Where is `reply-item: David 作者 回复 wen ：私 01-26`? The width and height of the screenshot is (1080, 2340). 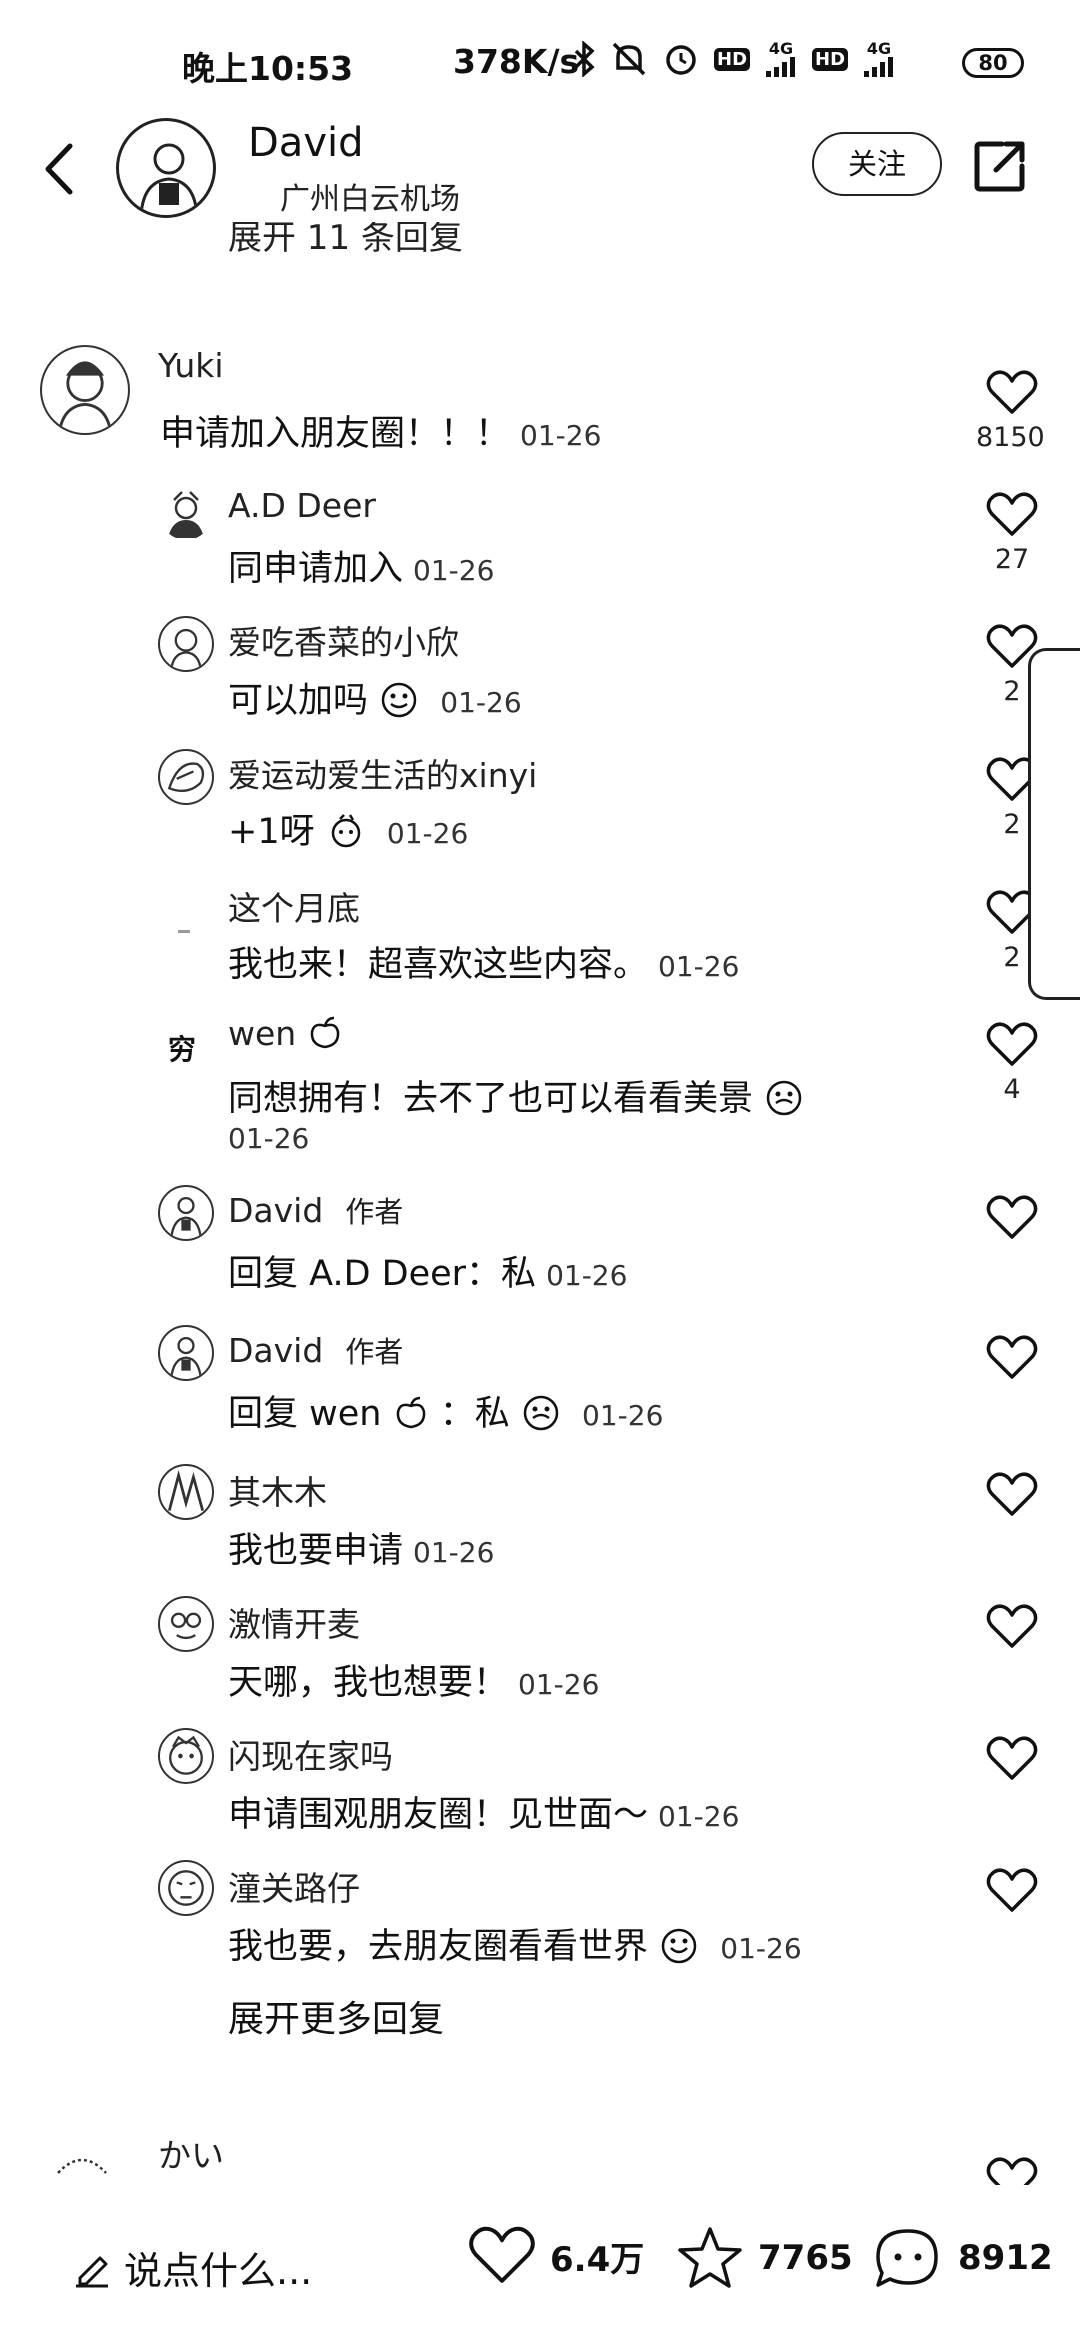
reply-item: David 作者 回复 wen ：私 01-26 is located at coordinates (540, 1395).